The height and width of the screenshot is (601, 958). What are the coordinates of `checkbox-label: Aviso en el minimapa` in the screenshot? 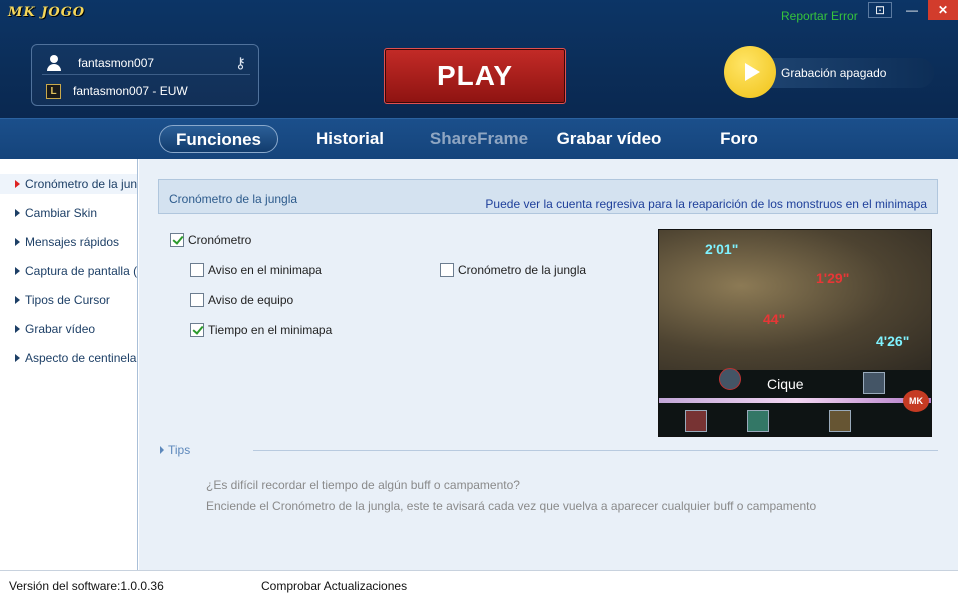 It's located at (265, 270).